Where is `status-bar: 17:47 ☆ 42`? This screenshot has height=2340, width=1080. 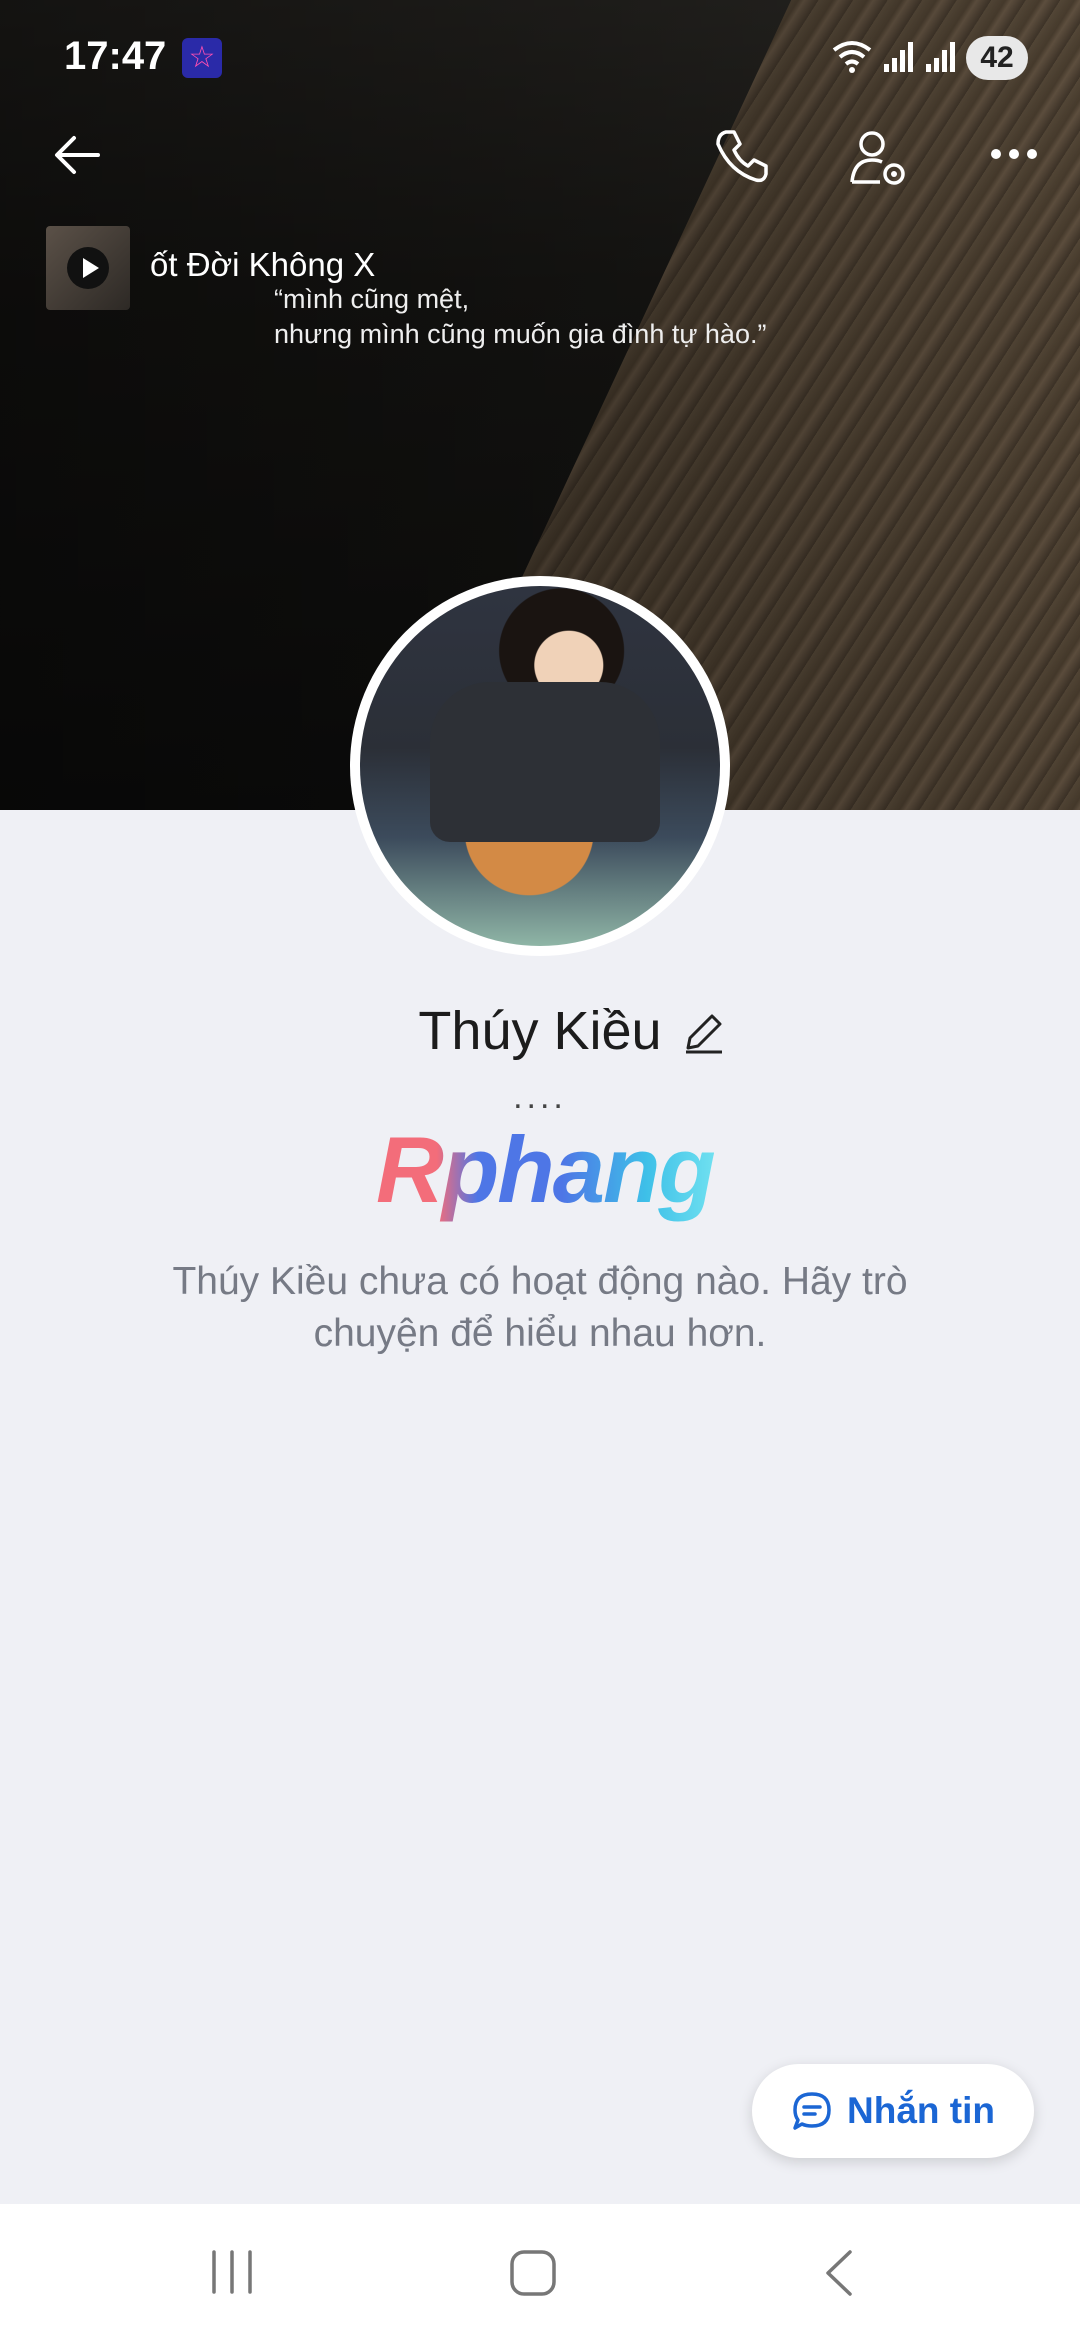
status-bar: 17:47 ☆ 42 is located at coordinates (540, 55).